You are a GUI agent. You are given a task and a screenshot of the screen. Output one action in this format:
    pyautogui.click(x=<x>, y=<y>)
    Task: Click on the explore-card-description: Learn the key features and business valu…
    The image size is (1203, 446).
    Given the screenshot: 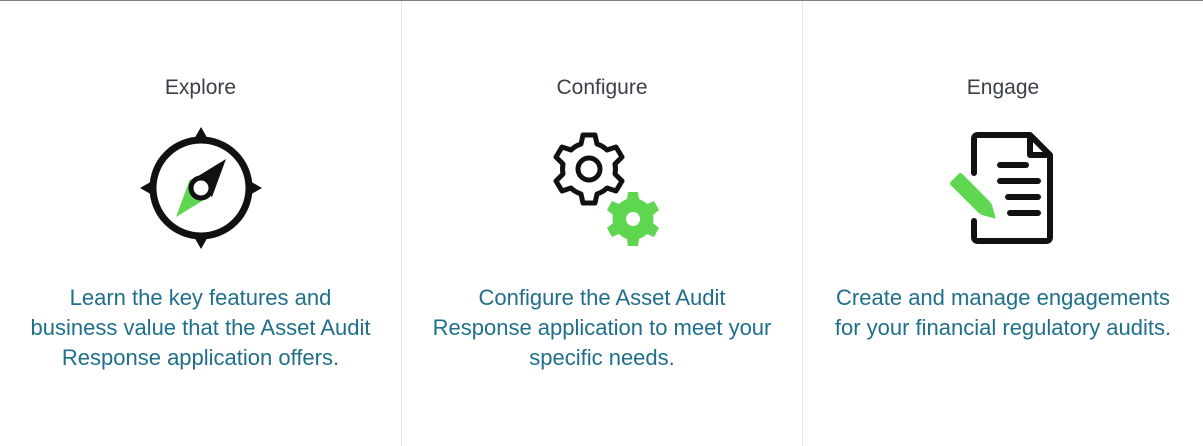 What is the action you would take?
    pyautogui.click(x=200, y=327)
    